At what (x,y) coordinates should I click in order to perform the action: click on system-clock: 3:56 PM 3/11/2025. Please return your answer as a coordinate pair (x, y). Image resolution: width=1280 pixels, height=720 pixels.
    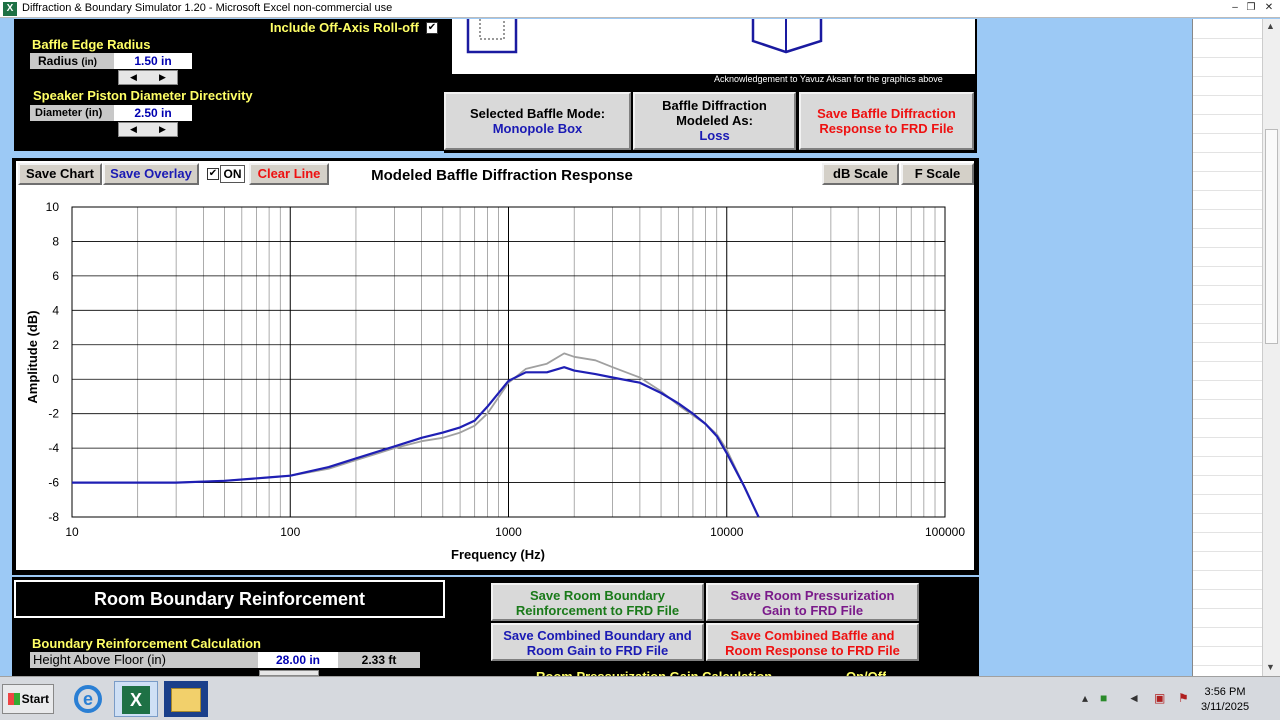
    Looking at the image, I should click on (1225, 700).